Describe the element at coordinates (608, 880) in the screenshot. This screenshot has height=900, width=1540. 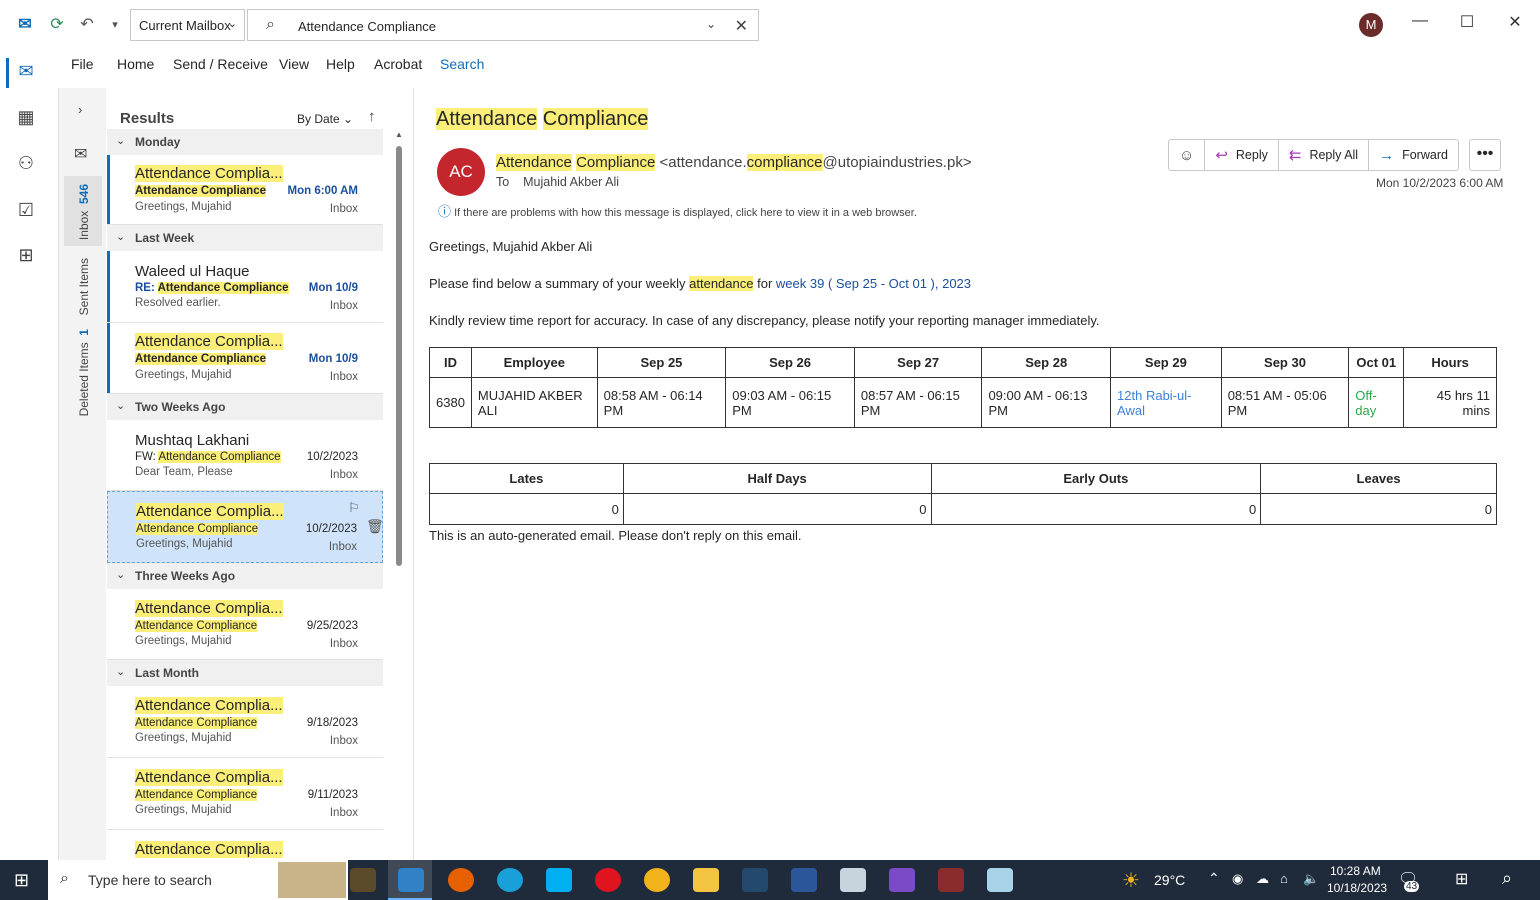
I see `opera-icon` at that location.